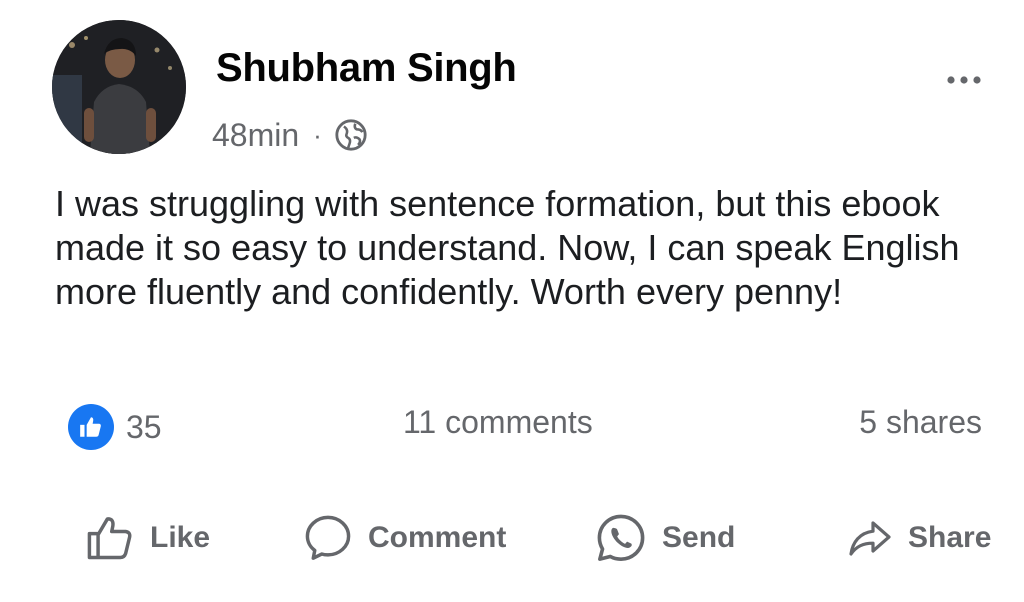  I want to click on comments-count: 11 comments, so click(498, 422).